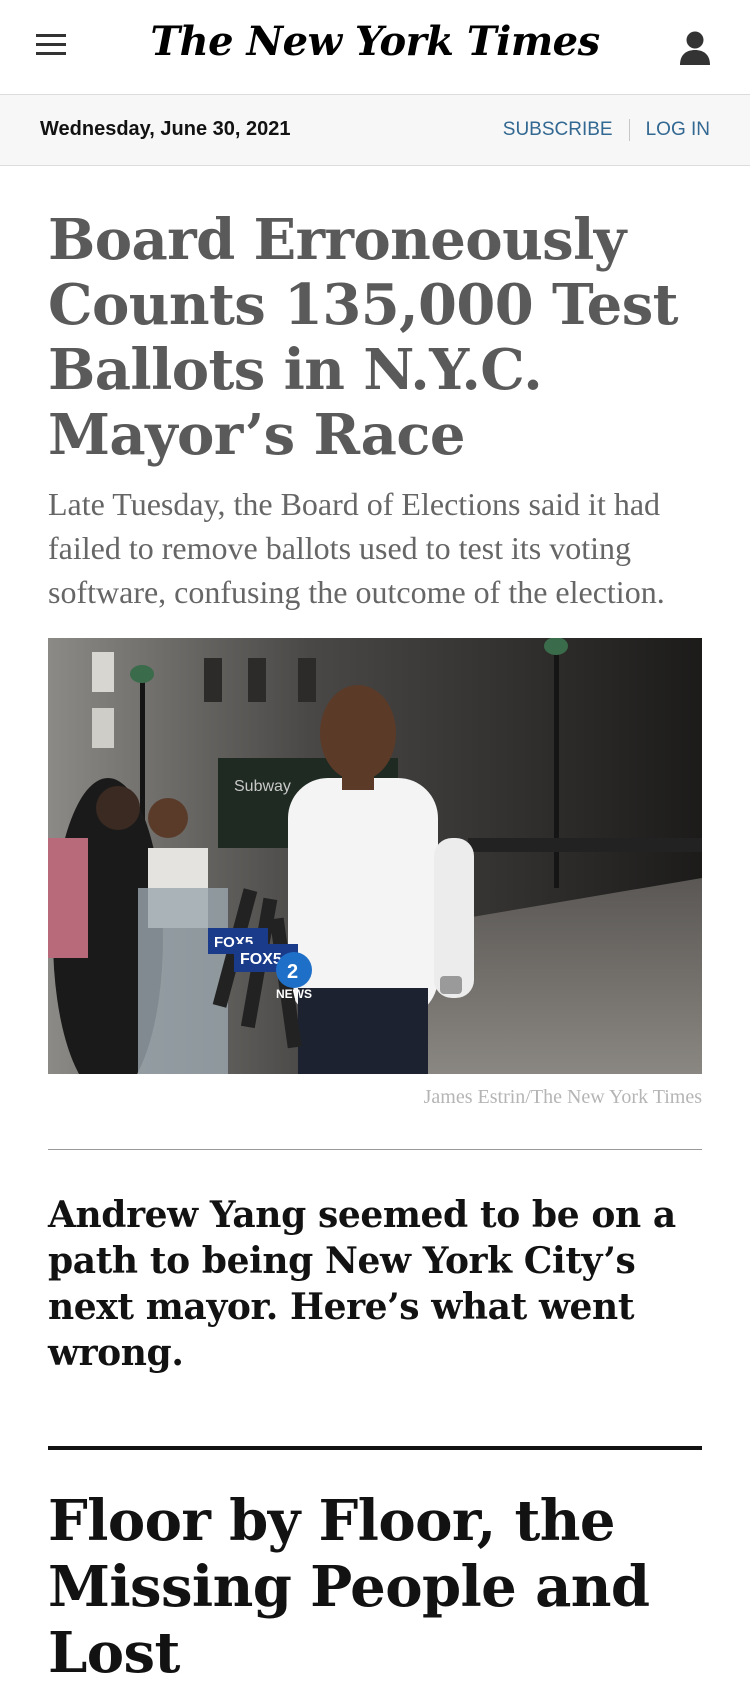  What do you see at coordinates (375, 41) in the screenshot?
I see `nyt-logo: The New York Times` at bounding box center [375, 41].